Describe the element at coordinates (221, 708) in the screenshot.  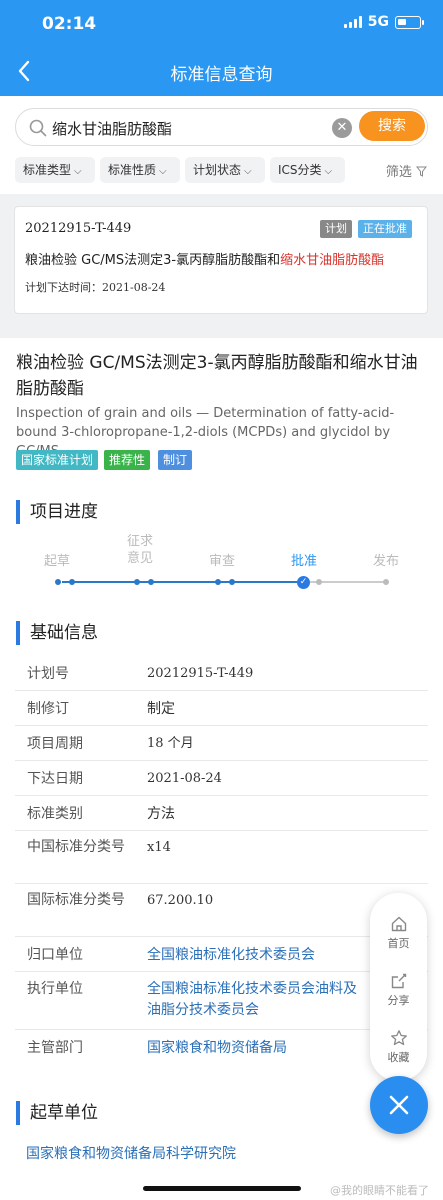
I see `table-row: 制修订 制定` at that location.